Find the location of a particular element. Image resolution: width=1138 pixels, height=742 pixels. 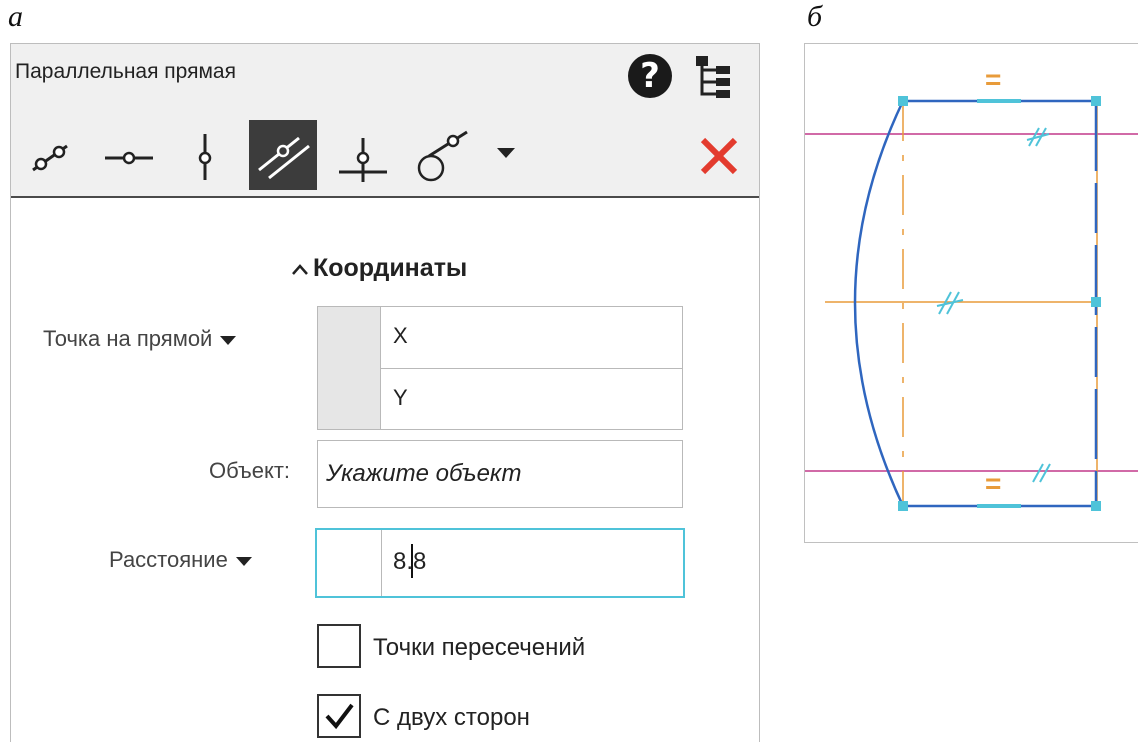

object-field: Укажите объект is located at coordinates (500, 474).